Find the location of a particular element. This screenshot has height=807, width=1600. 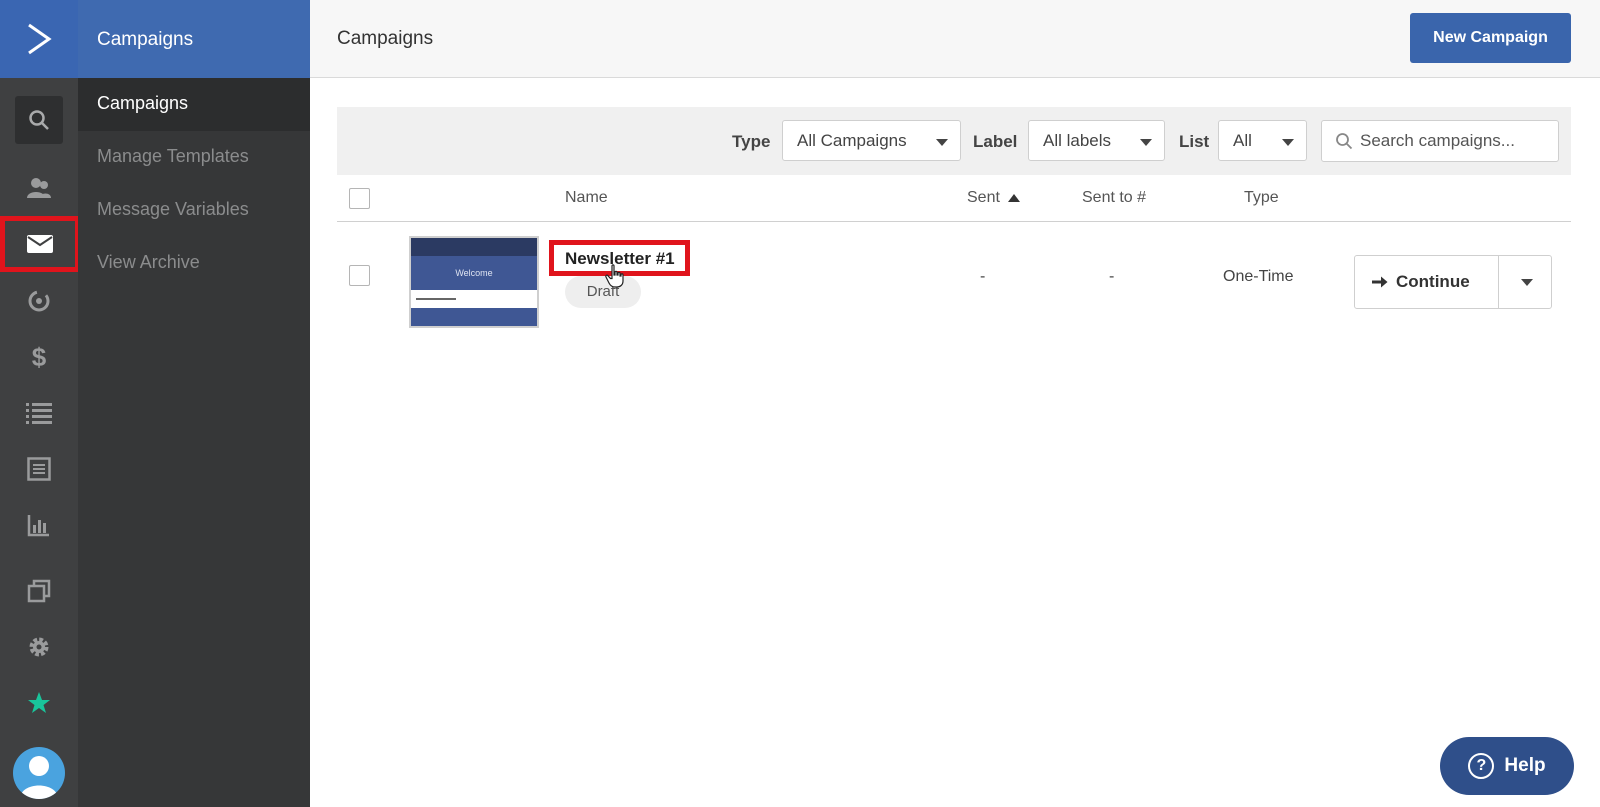

continue-split-button: Continue is located at coordinates (1453, 282).